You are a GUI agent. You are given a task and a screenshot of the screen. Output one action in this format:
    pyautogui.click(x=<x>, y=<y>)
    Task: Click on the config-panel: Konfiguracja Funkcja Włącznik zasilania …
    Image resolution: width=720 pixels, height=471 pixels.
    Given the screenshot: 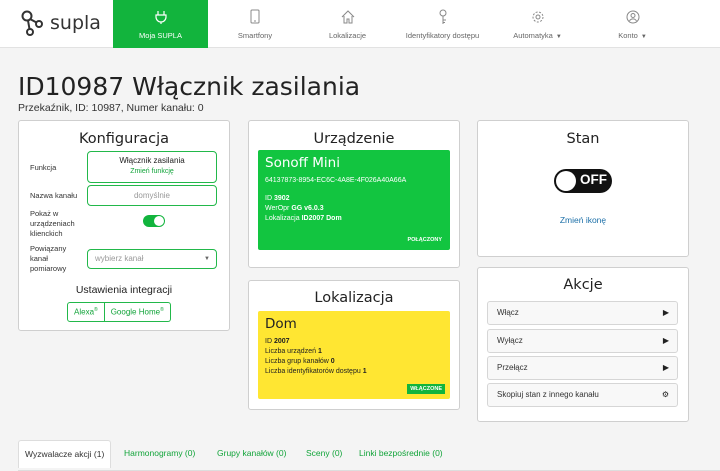 What is the action you would take?
    pyautogui.click(x=124, y=225)
    